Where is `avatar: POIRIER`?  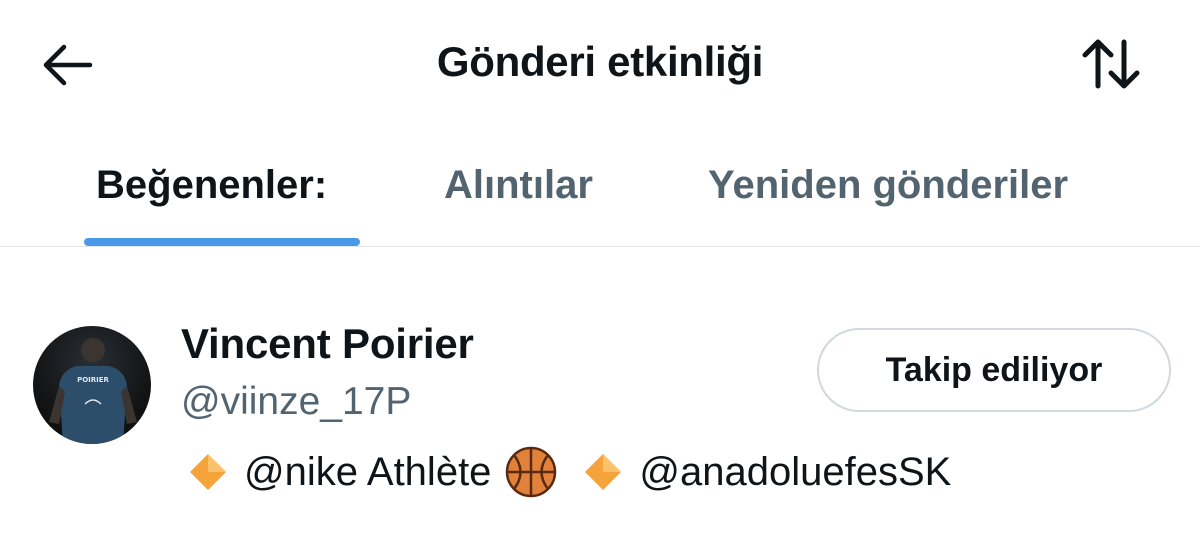
avatar: POIRIER is located at coordinates (92, 385).